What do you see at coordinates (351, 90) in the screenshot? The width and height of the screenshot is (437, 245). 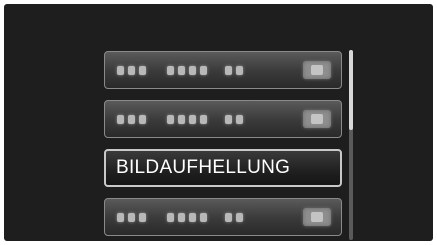 I see `scrollbar-thumb` at bounding box center [351, 90].